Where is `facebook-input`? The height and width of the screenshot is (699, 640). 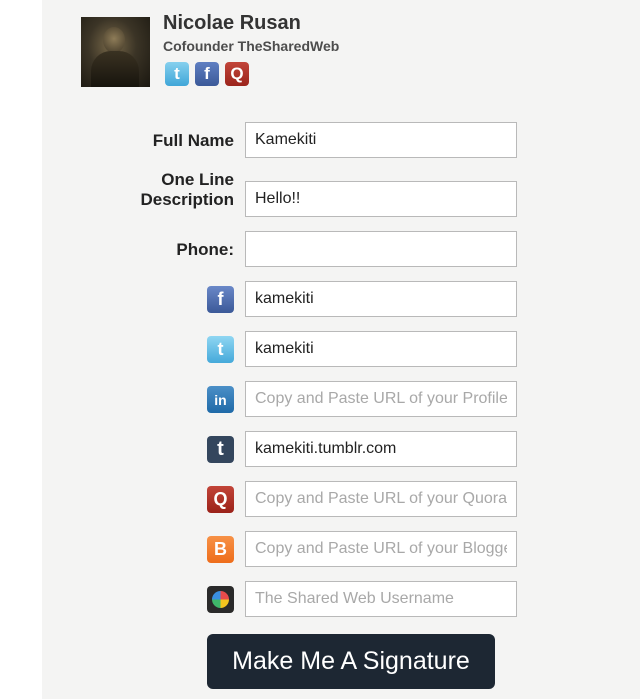
facebook-input is located at coordinates (381, 299).